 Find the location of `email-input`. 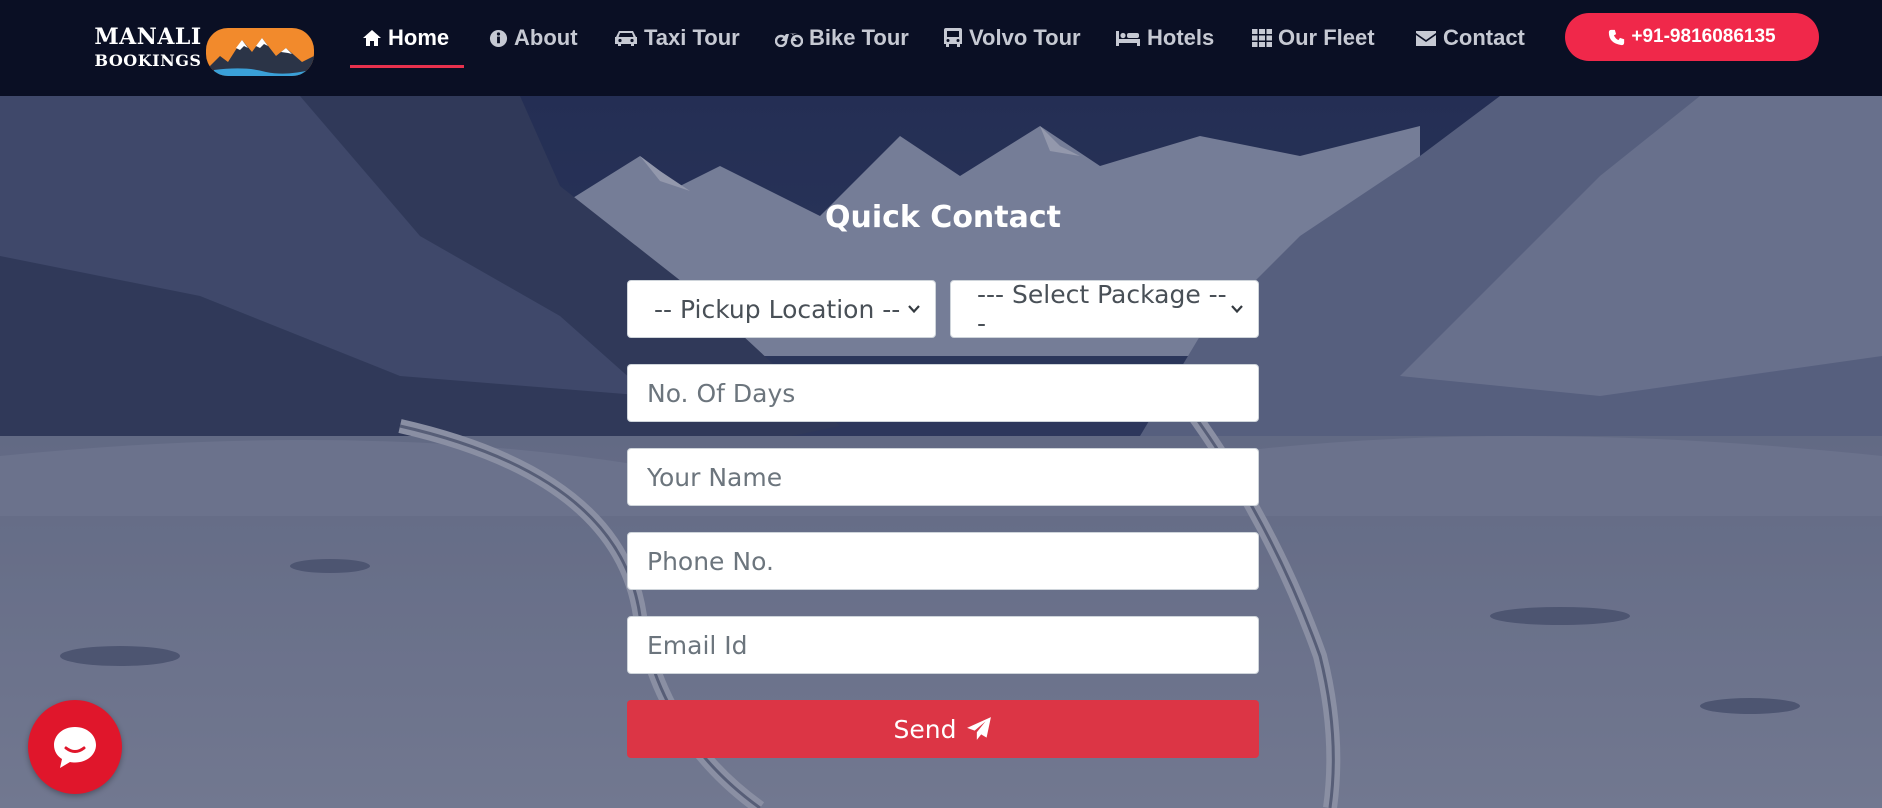

email-input is located at coordinates (943, 645).